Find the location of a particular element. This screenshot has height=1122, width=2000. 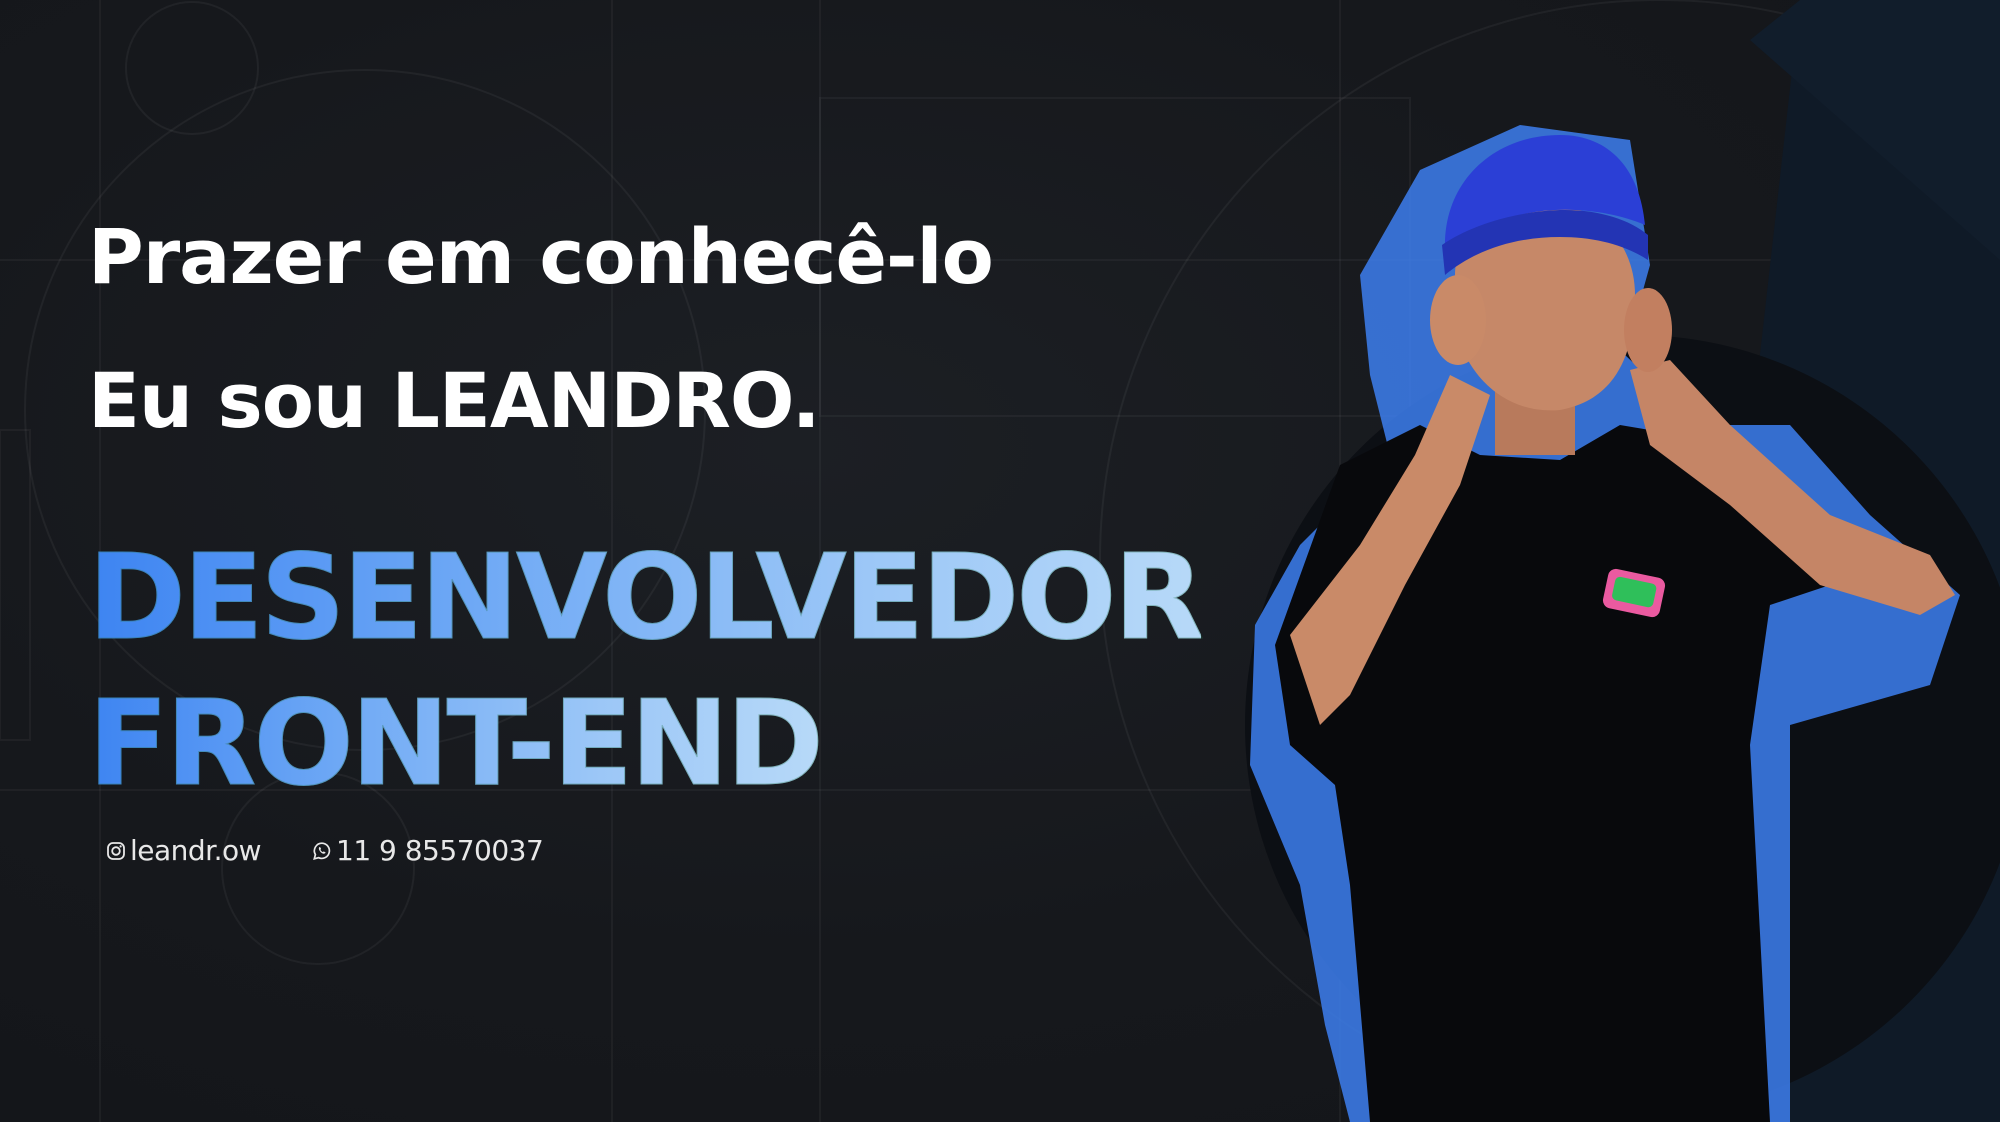

intro-heading: Eu sou LEANDRO. is located at coordinates (454, 400).